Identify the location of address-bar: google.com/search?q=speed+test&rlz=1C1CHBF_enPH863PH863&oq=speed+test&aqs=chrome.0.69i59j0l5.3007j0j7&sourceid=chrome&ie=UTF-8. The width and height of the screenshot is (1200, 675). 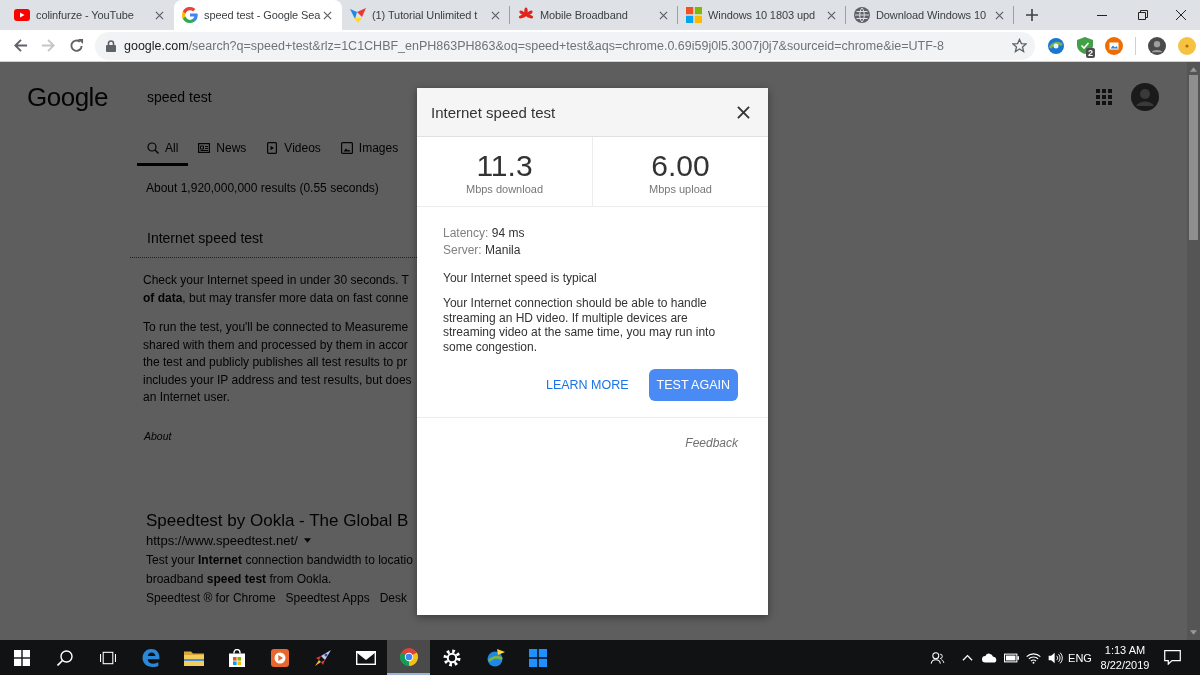
(565, 45).